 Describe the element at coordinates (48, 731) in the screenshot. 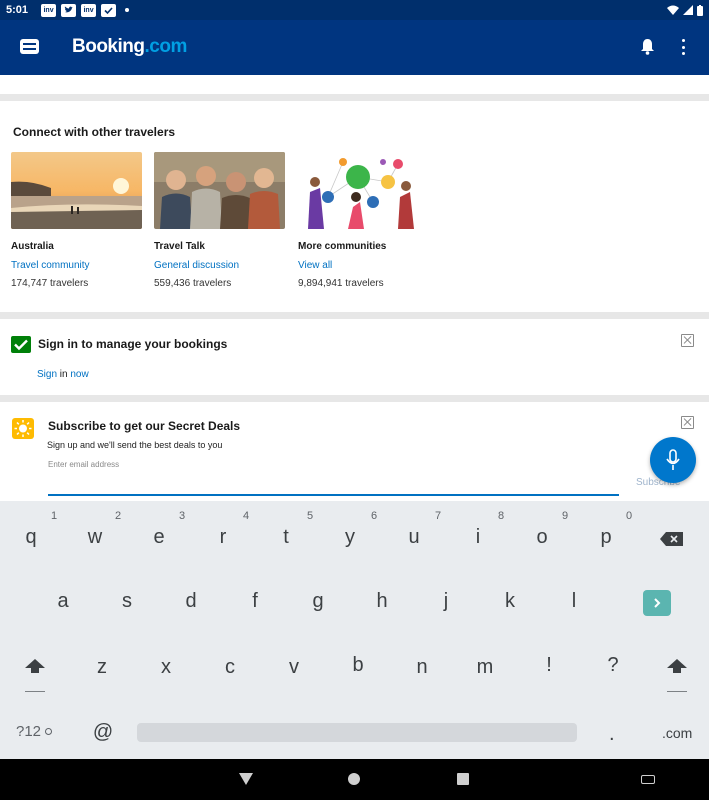

I see `emoji-hint-icon` at that location.